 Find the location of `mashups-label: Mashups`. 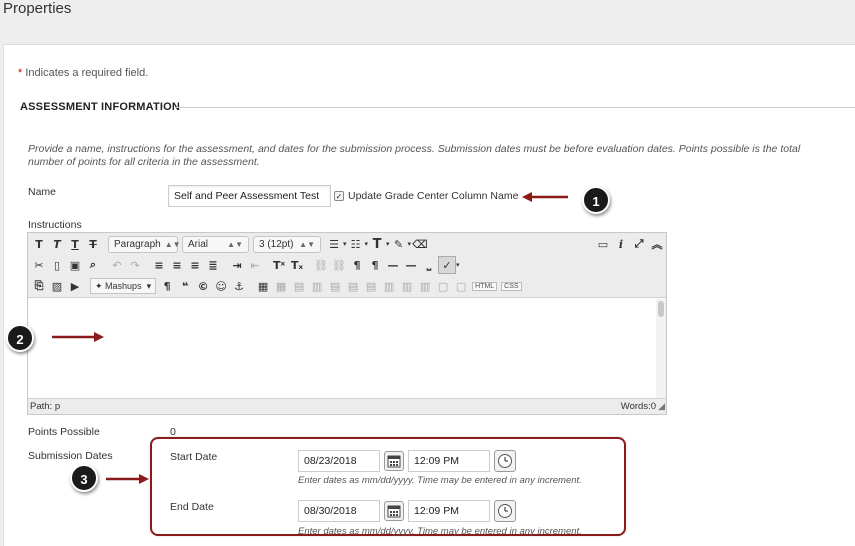

mashups-label: Mashups is located at coordinates (123, 286).